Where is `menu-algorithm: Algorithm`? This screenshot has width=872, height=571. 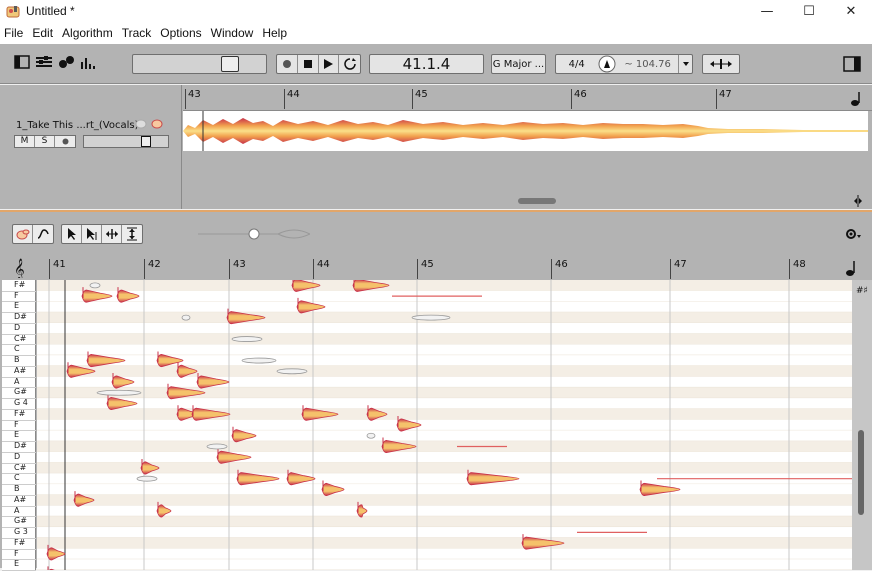
menu-algorithm: Algorithm is located at coordinates (87, 33).